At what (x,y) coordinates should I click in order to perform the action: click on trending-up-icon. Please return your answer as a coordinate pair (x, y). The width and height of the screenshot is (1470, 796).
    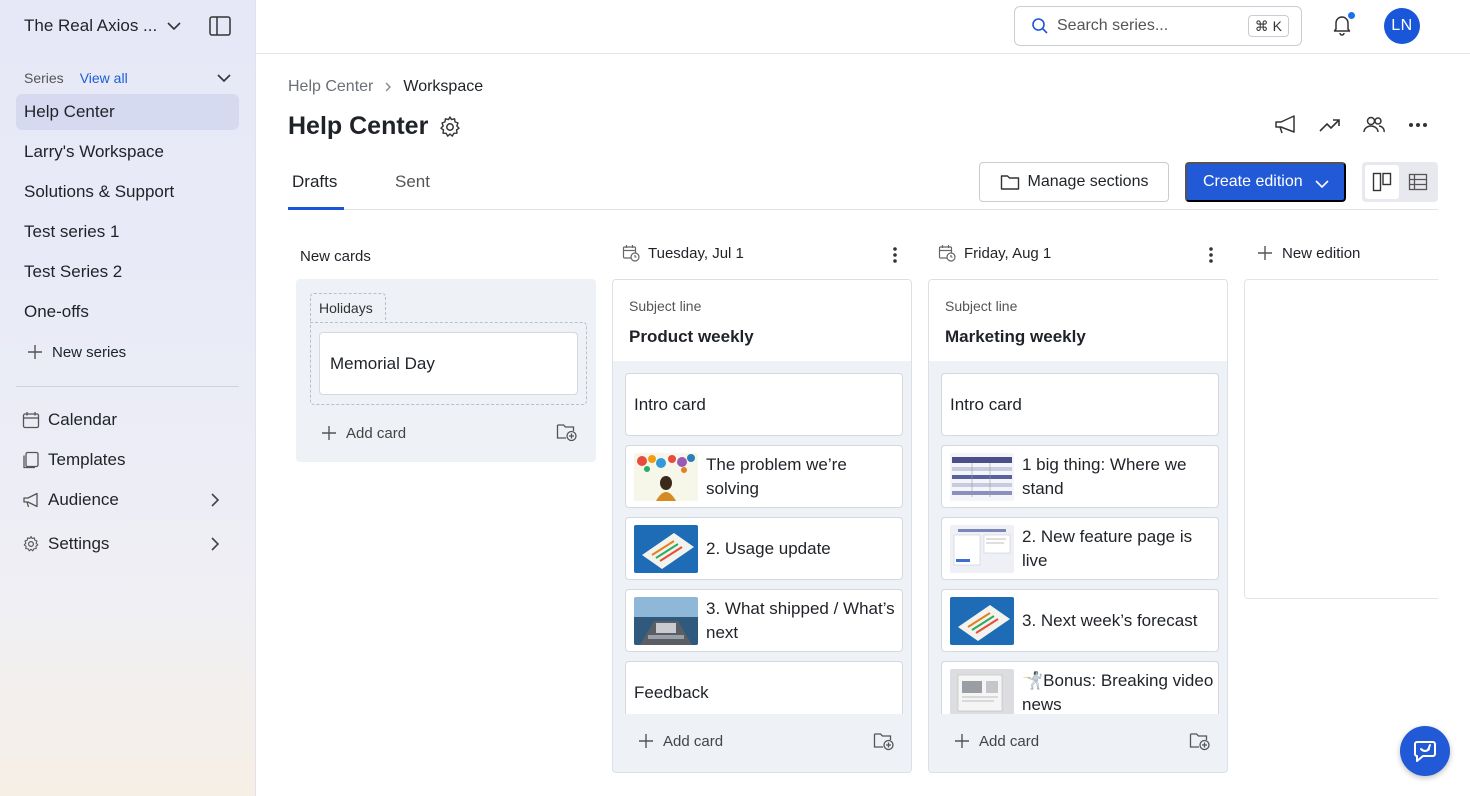
    Looking at the image, I should click on (1330, 127).